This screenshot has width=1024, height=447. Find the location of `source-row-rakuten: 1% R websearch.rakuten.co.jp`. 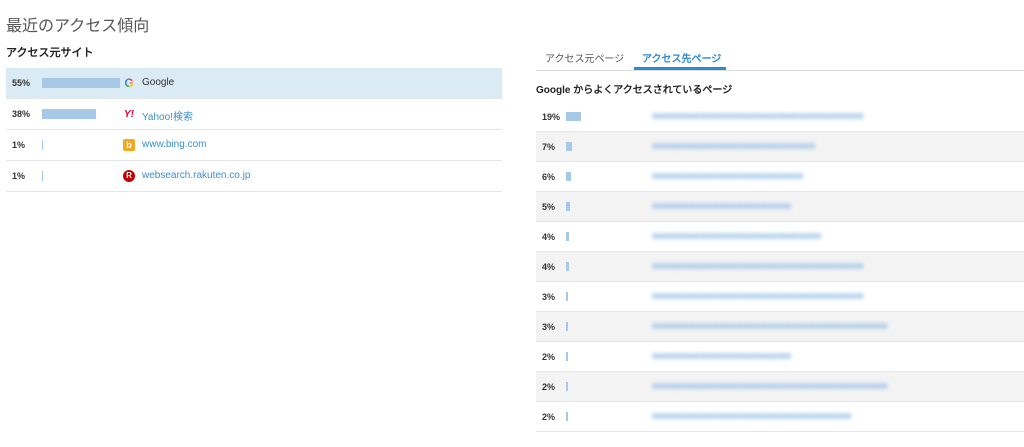

source-row-rakuten: 1% R websearch.rakuten.co.jp is located at coordinates (254, 176).